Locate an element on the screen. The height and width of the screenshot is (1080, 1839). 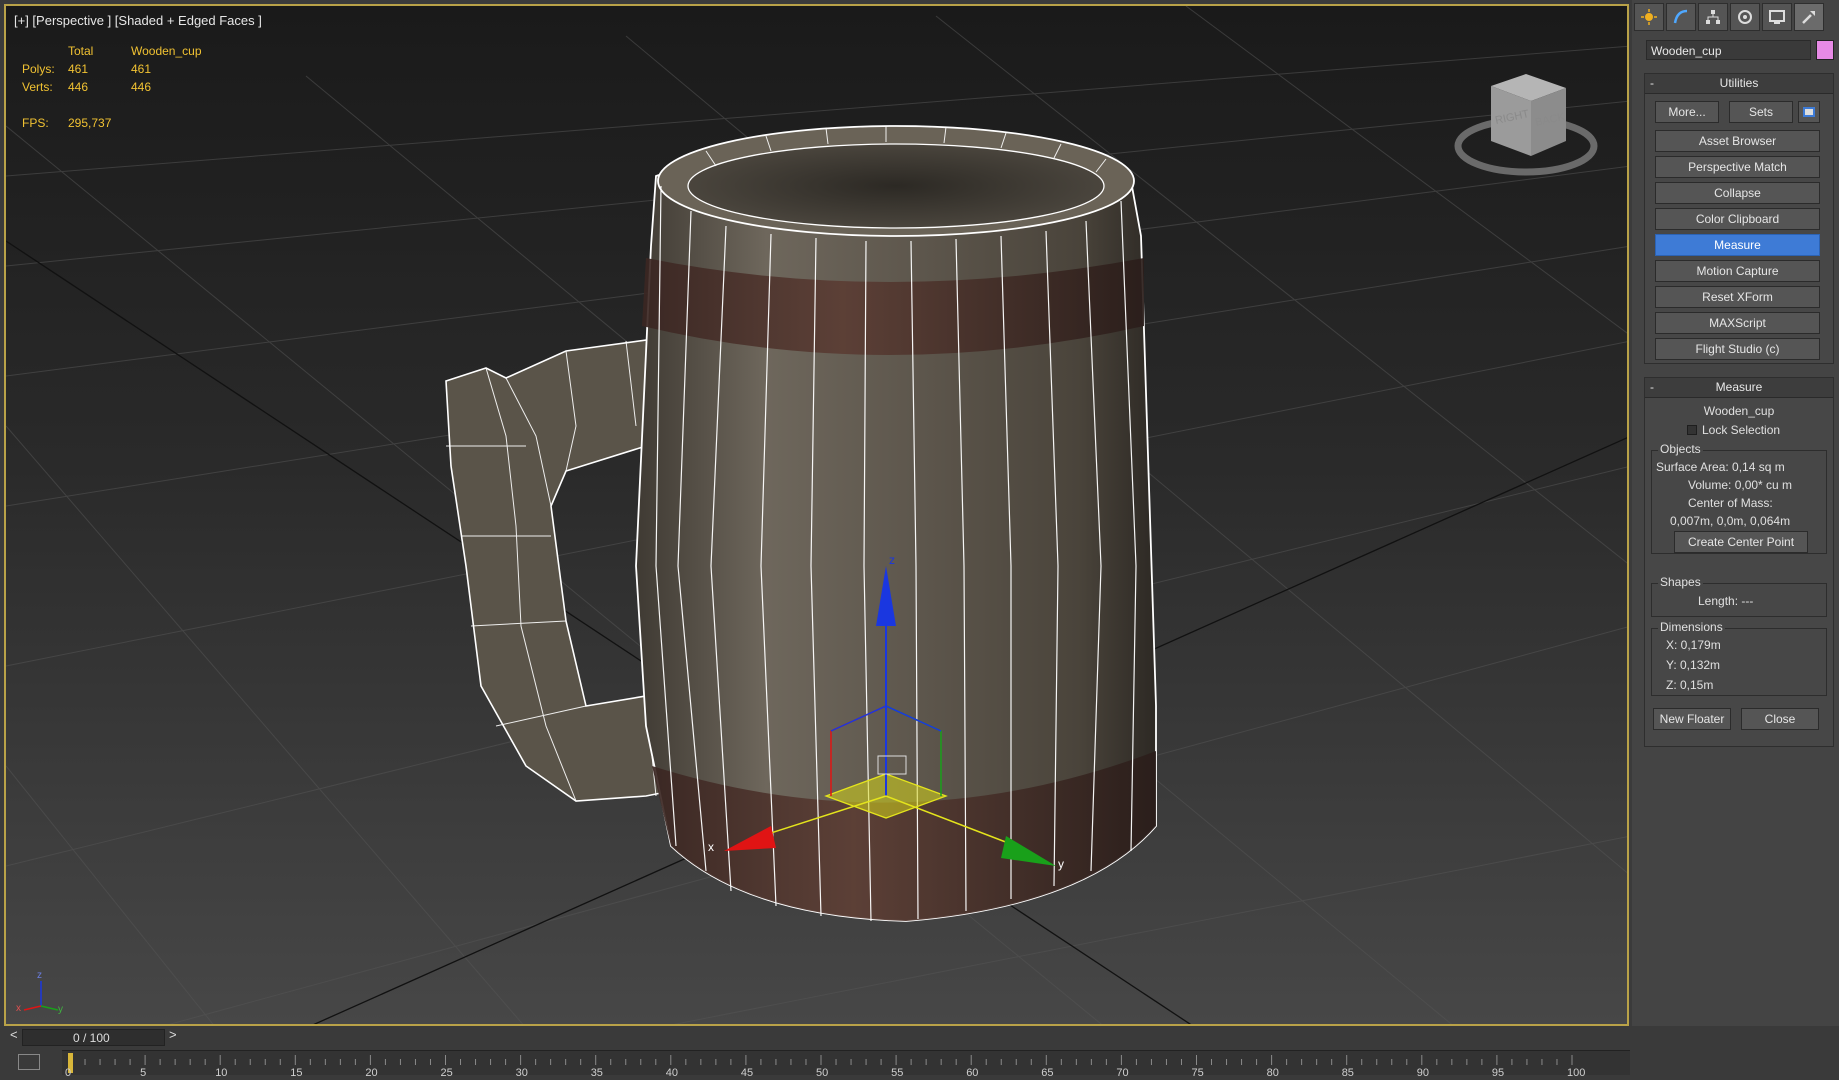
time-slider: 0 / 100 is located at coordinates (93, 1037).